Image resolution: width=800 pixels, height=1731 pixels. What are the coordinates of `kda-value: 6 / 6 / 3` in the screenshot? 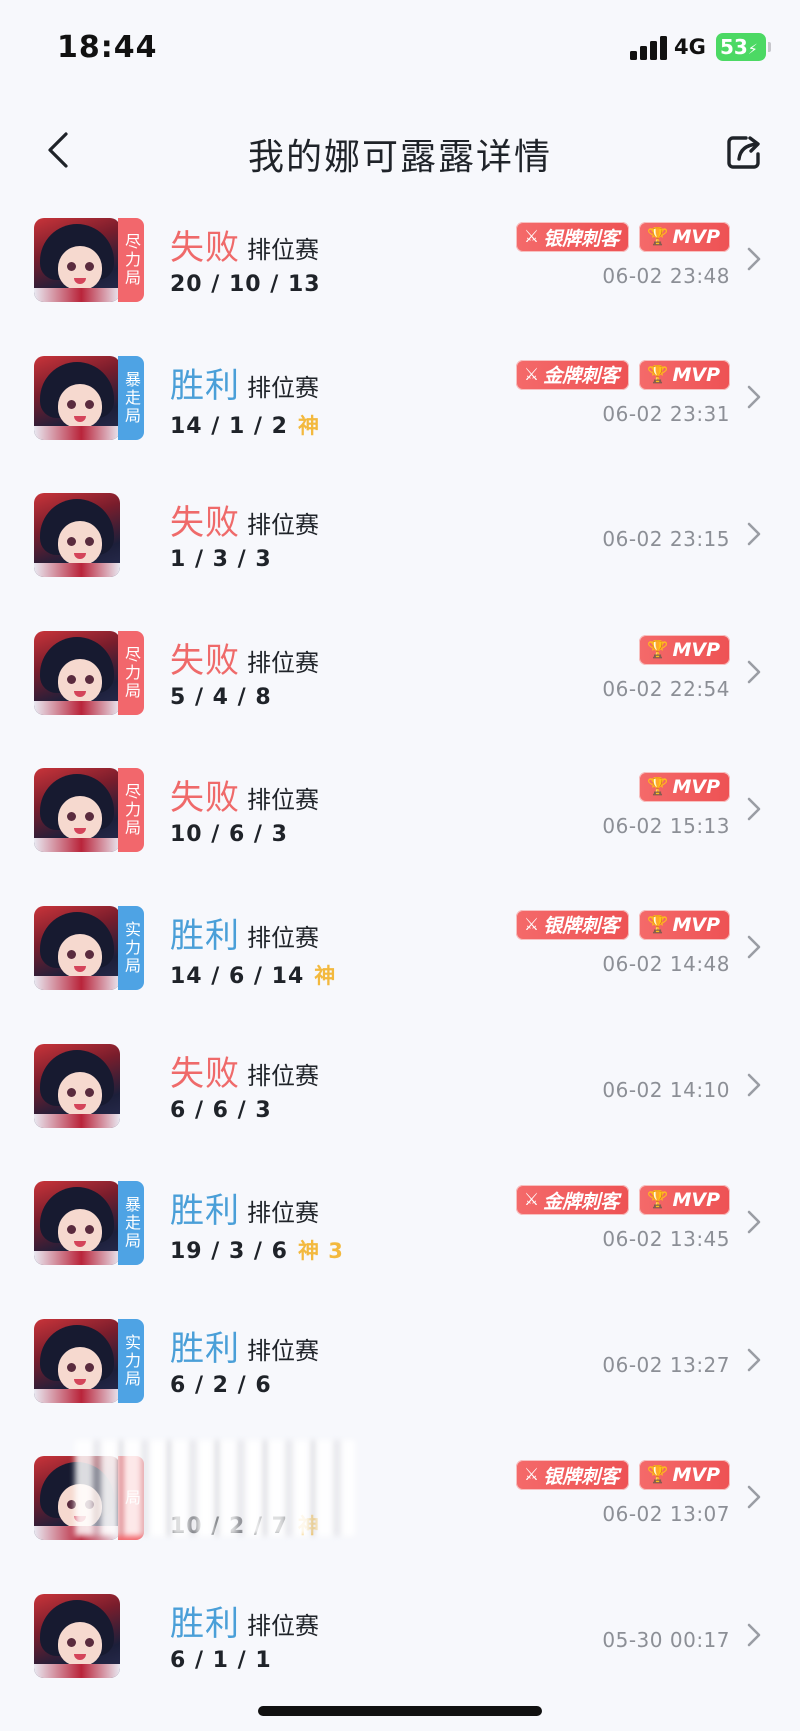 It's located at (221, 1110).